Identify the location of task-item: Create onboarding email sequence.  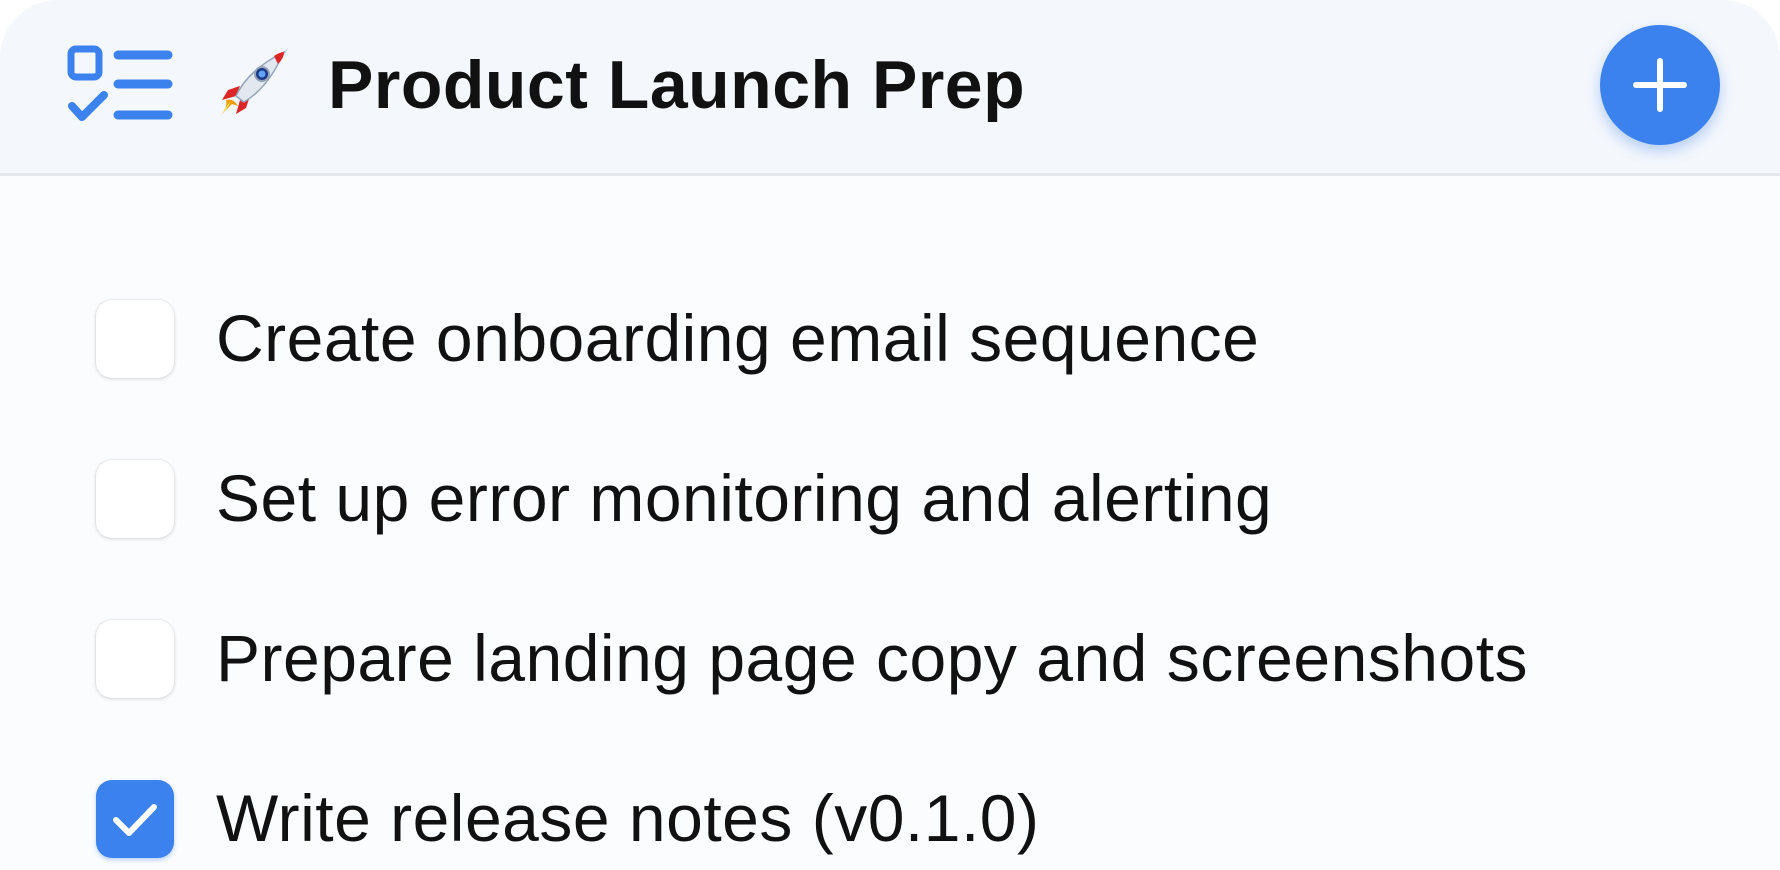
(890, 340).